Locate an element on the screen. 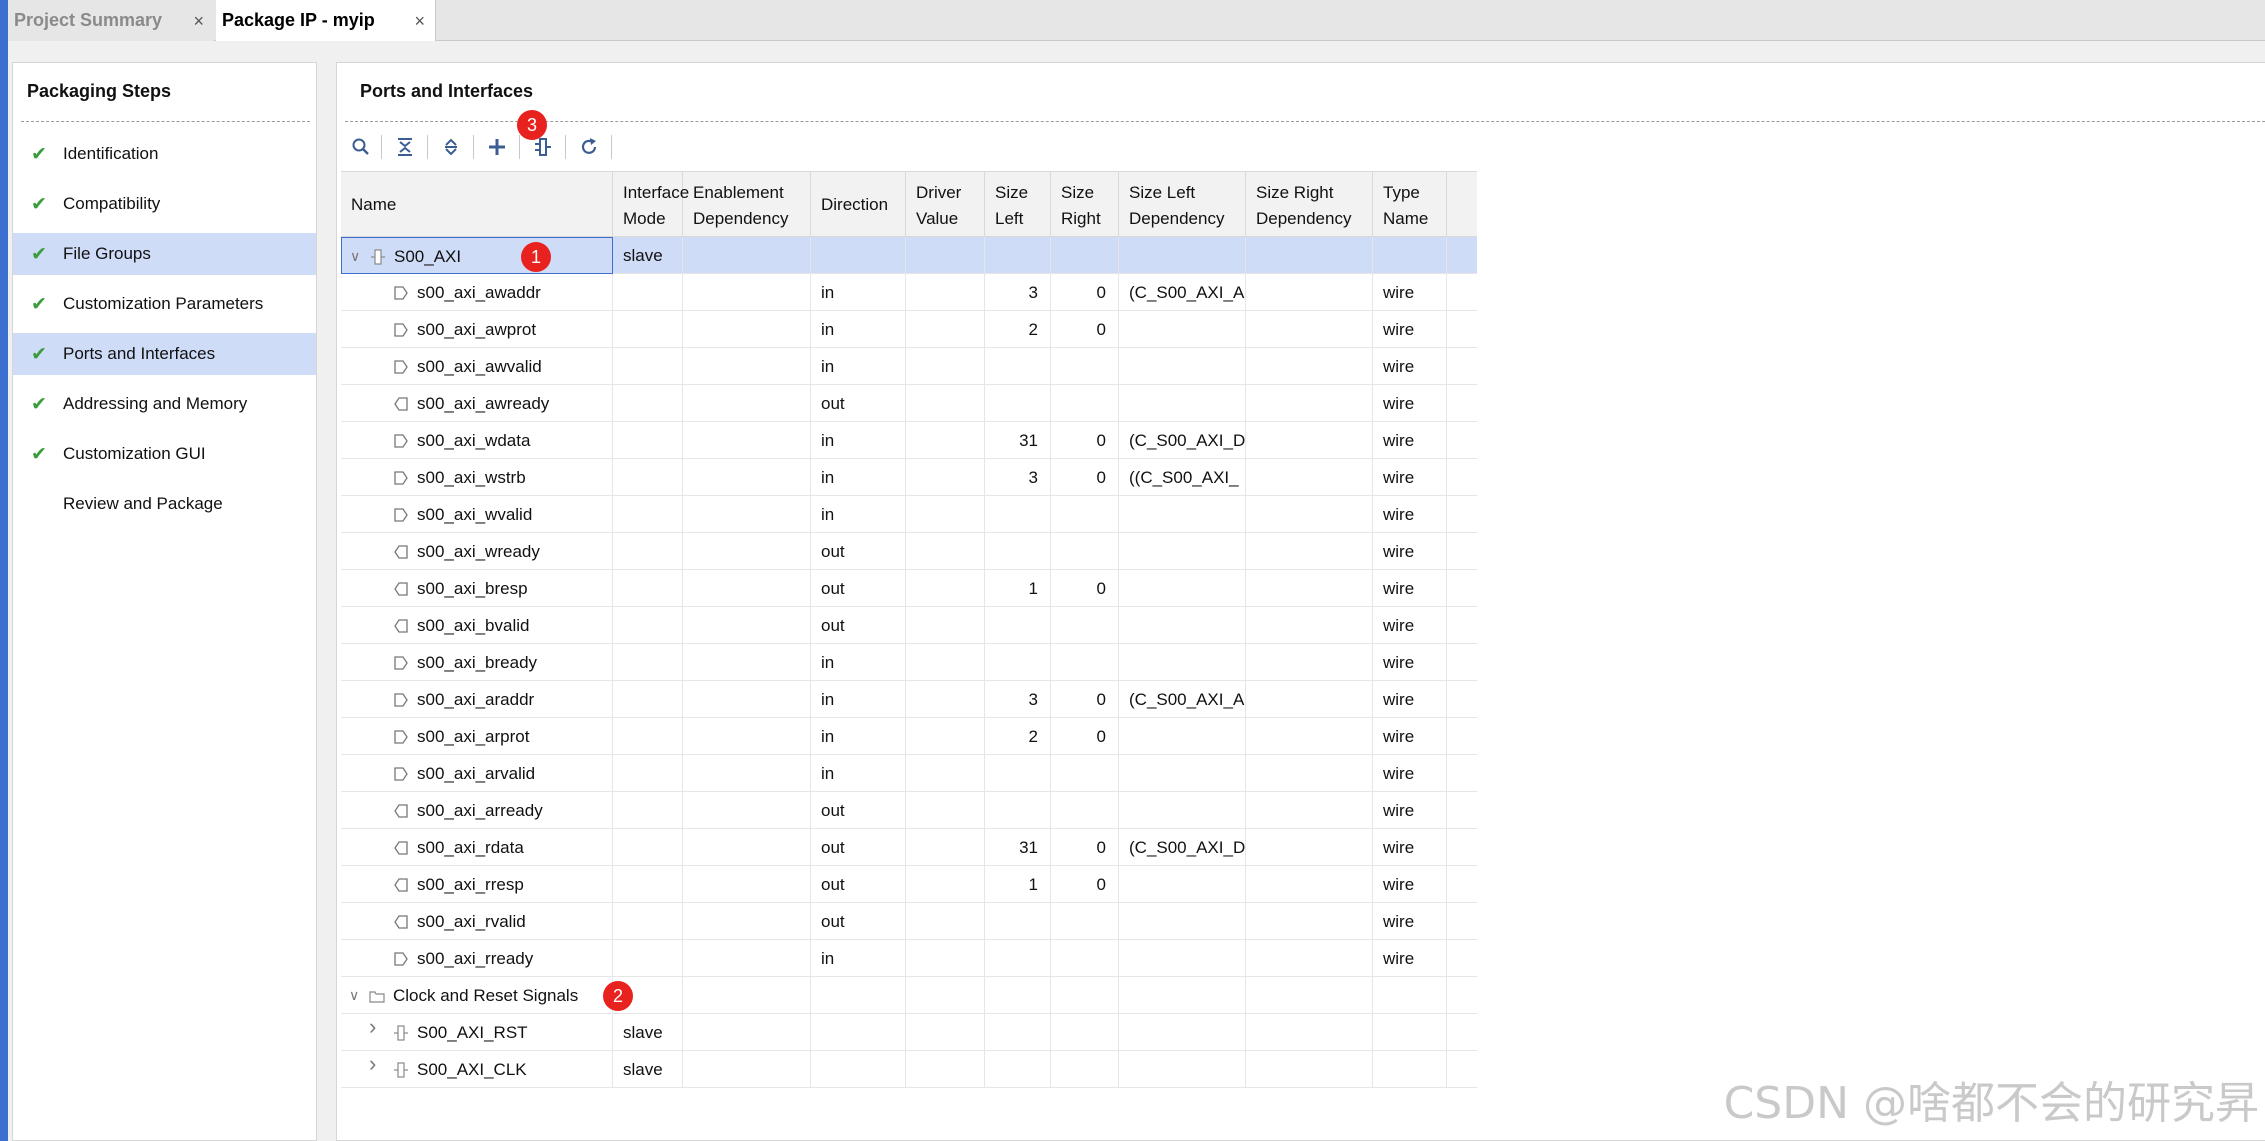 The width and height of the screenshot is (2265, 1141). cell-name: › S00_AXI_CLK is located at coordinates (477, 1069).